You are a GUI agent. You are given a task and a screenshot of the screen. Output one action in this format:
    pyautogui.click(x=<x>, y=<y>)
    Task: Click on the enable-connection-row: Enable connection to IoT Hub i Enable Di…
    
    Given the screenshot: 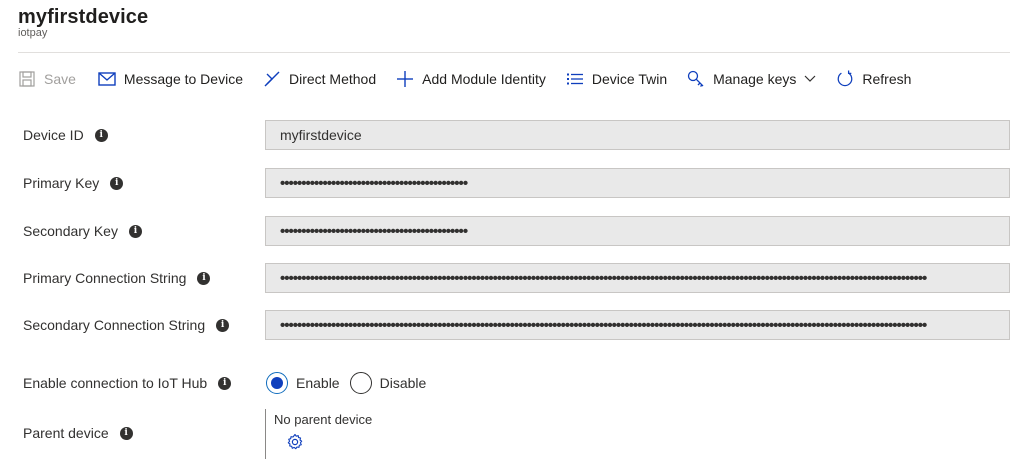 What is the action you would take?
    pyautogui.click(x=505, y=383)
    